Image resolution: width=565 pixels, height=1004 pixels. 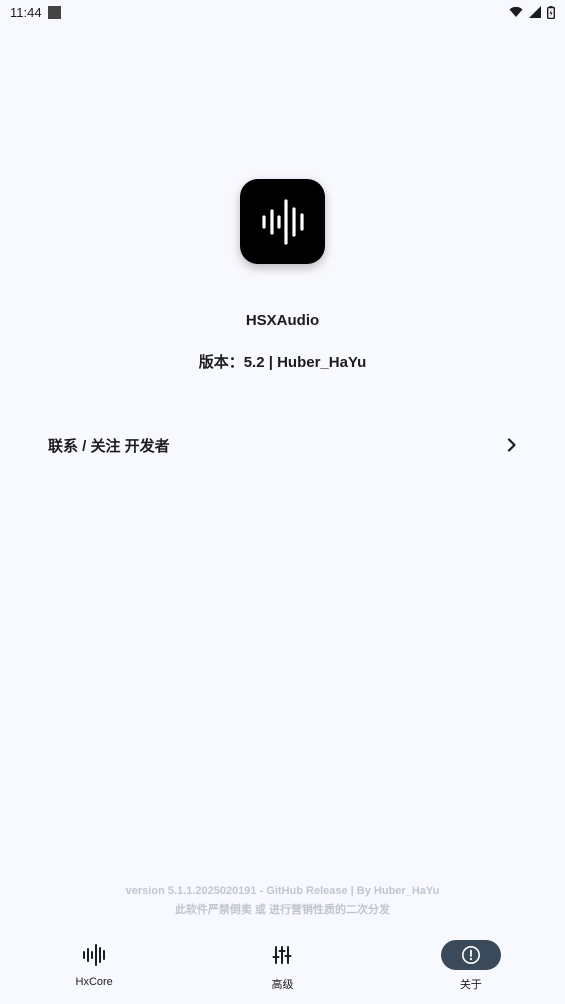 I want to click on nav-icon-container-active, so click(x=470, y=955).